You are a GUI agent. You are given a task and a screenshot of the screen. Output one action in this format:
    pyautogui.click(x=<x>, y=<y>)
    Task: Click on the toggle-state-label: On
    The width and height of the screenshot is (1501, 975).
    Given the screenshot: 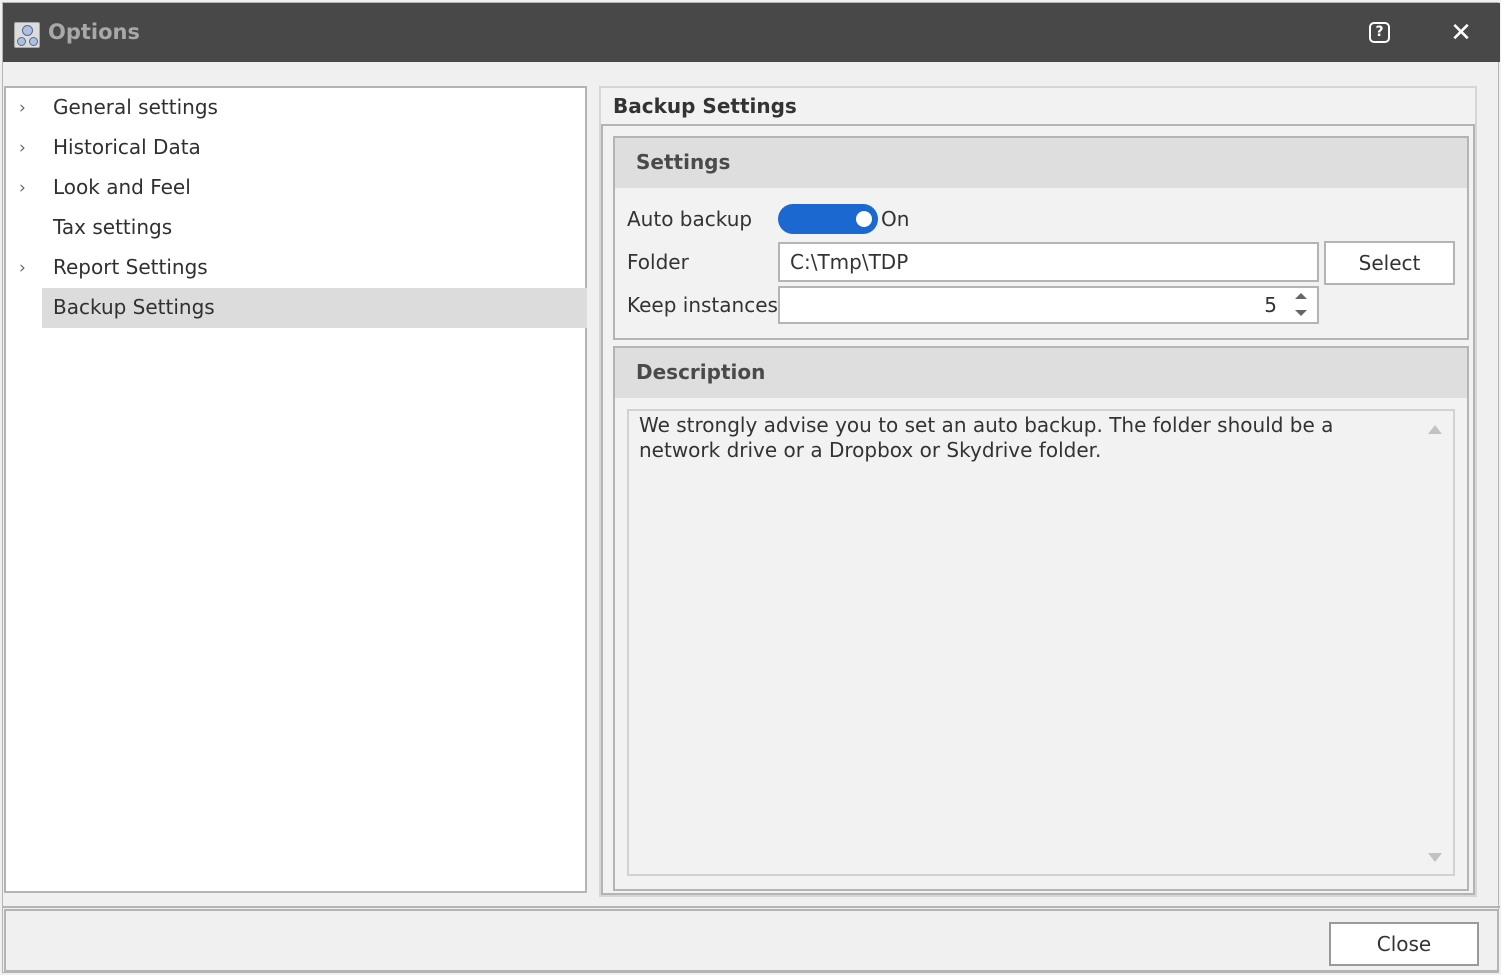 What is the action you would take?
    pyautogui.click(x=895, y=219)
    